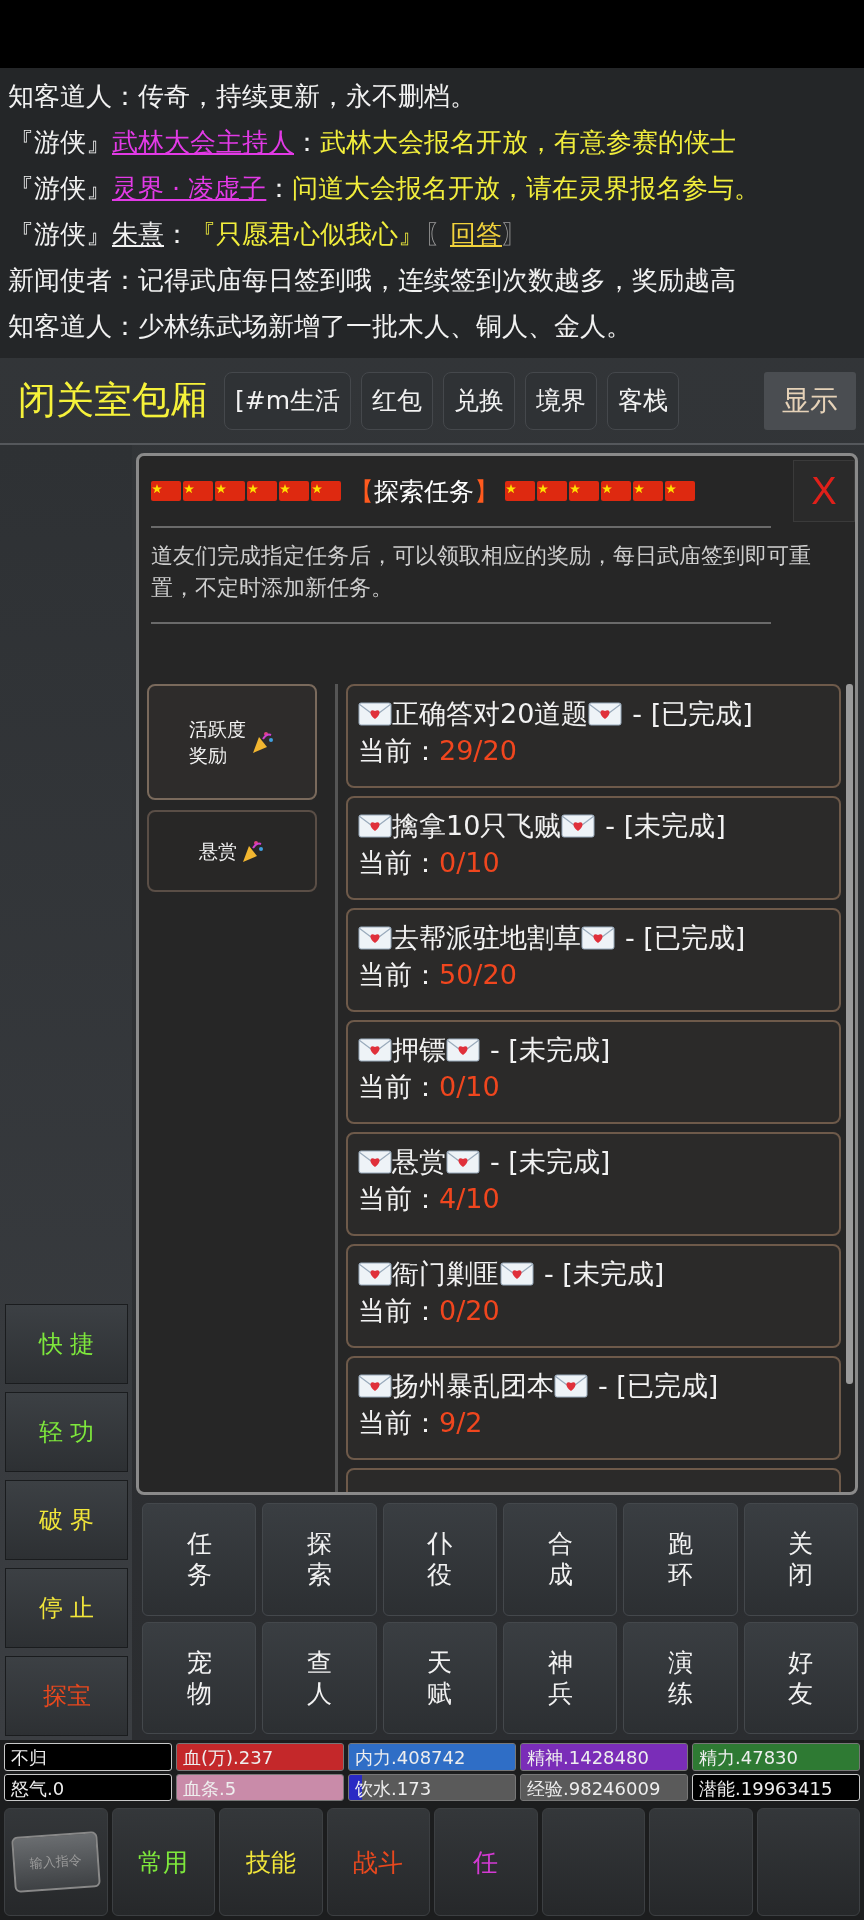 The width and height of the screenshot is (864, 1920). Describe the element at coordinates (473, 1386) in the screenshot. I see `task-name: 扬州暴乱团本` at that location.